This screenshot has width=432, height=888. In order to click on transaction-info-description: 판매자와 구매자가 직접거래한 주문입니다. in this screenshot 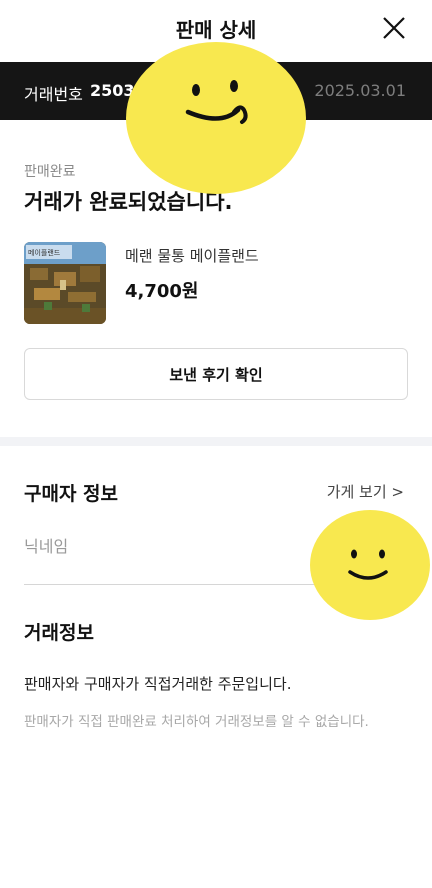, I will do `click(158, 684)`.